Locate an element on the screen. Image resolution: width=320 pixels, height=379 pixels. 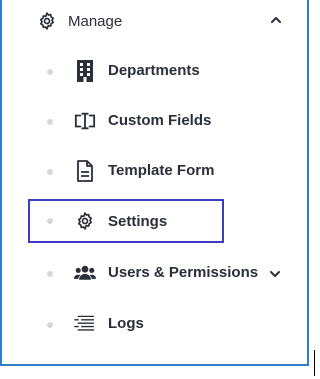
chevron-up-icon is located at coordinates (276, 20).